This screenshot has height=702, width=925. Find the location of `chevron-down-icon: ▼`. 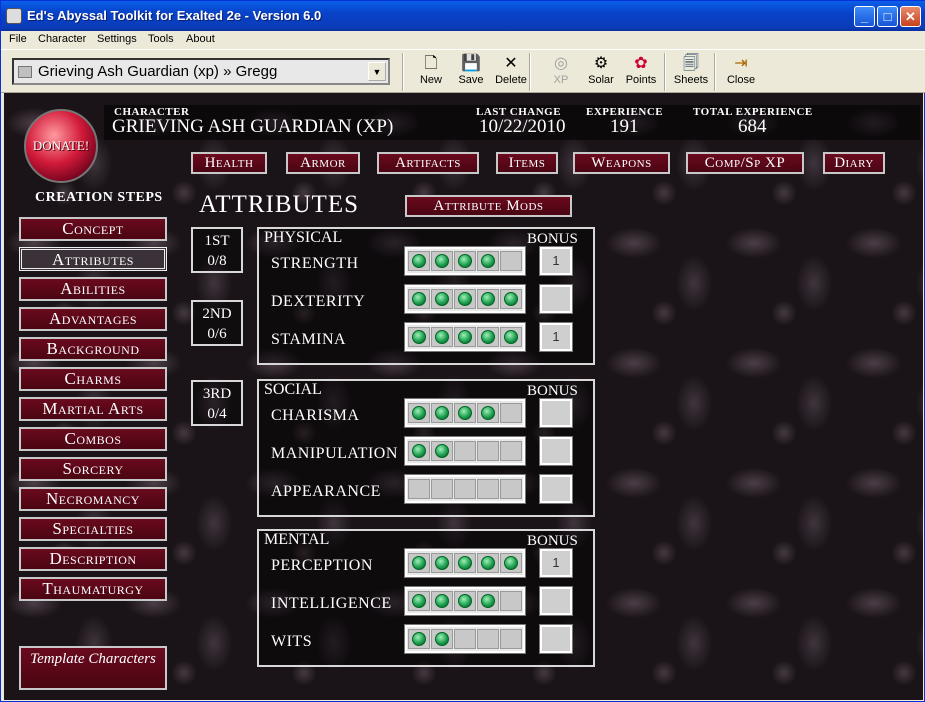

chevron-down-icon: ▼ is located at coordinates (377, 71).